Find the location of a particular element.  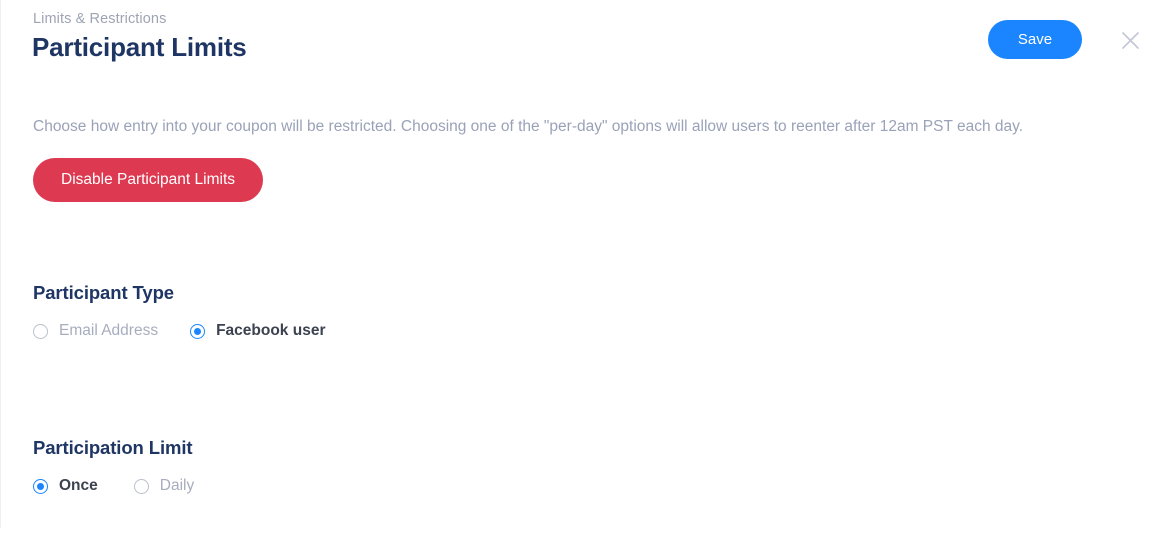

radio-option-facebook-user: Facebook user is located at coordinates (257, 331).